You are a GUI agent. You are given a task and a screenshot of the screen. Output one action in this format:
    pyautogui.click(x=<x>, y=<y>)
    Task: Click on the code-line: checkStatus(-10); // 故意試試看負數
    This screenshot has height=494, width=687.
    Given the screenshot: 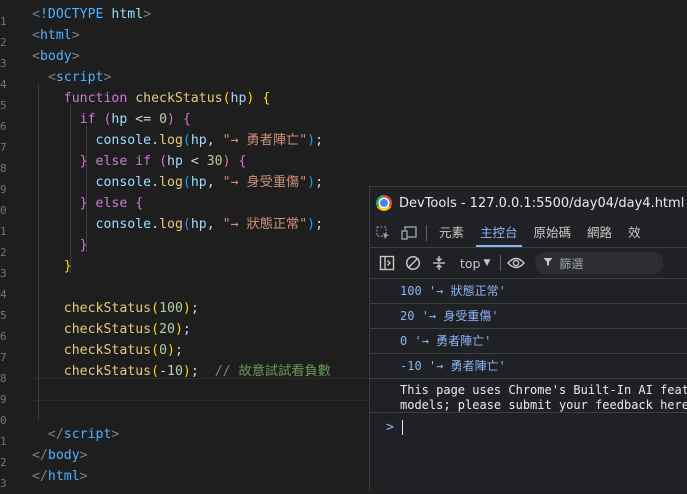 What is the action you would take?
    pyautogui.click(x=181, y=371)
    